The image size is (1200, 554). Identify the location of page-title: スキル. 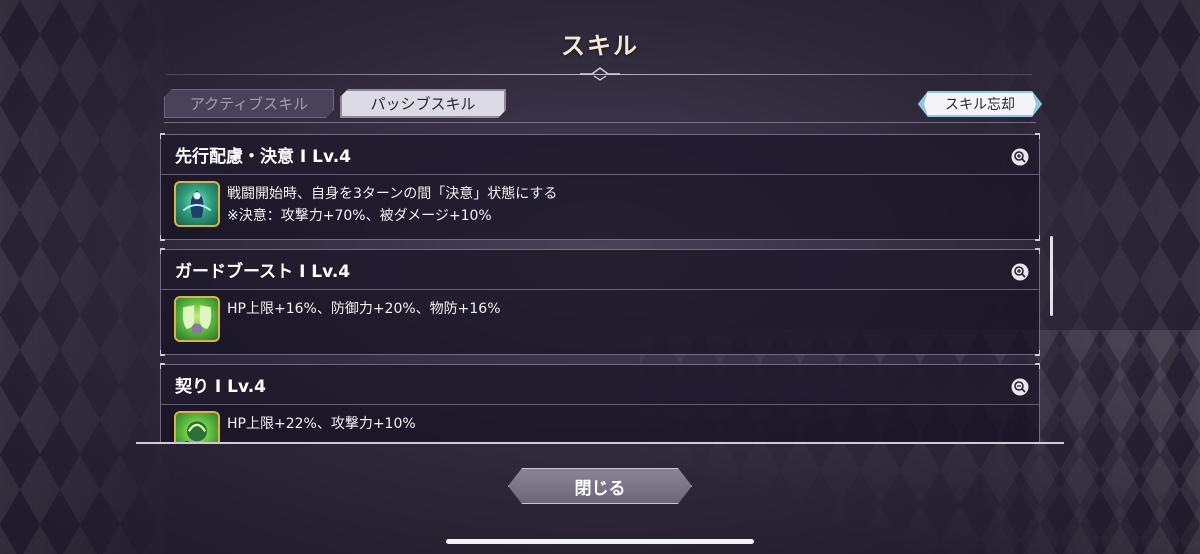
(600, 46).